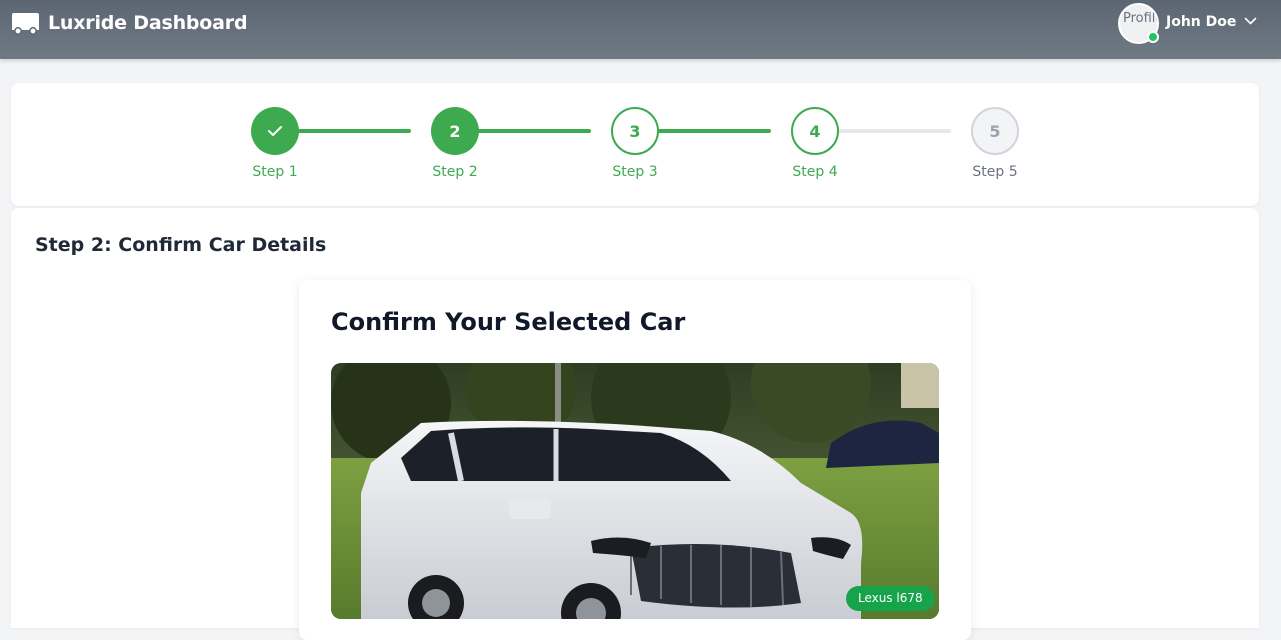 The height and width of the screenshot is (640, 1281). I want to click on step-3-label: Step 3, so click(635, 172).